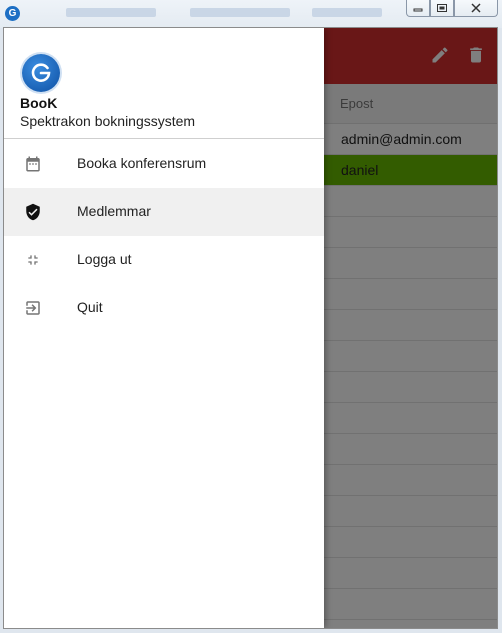 The image size is (502, 633). I want to click on menu-item-label: Medlemmar, so click(114, 211).